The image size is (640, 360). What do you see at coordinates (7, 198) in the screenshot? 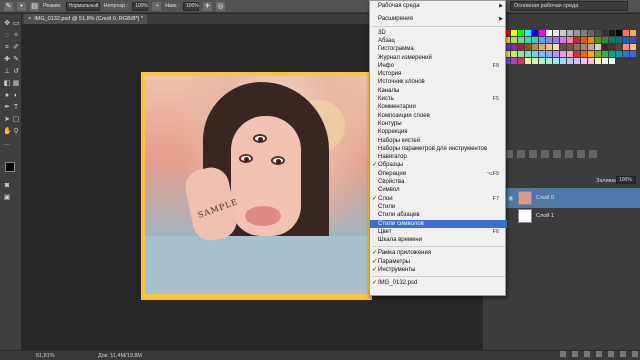
I see `screen-mode-icon: ▣` at bounding box center [7, 198].